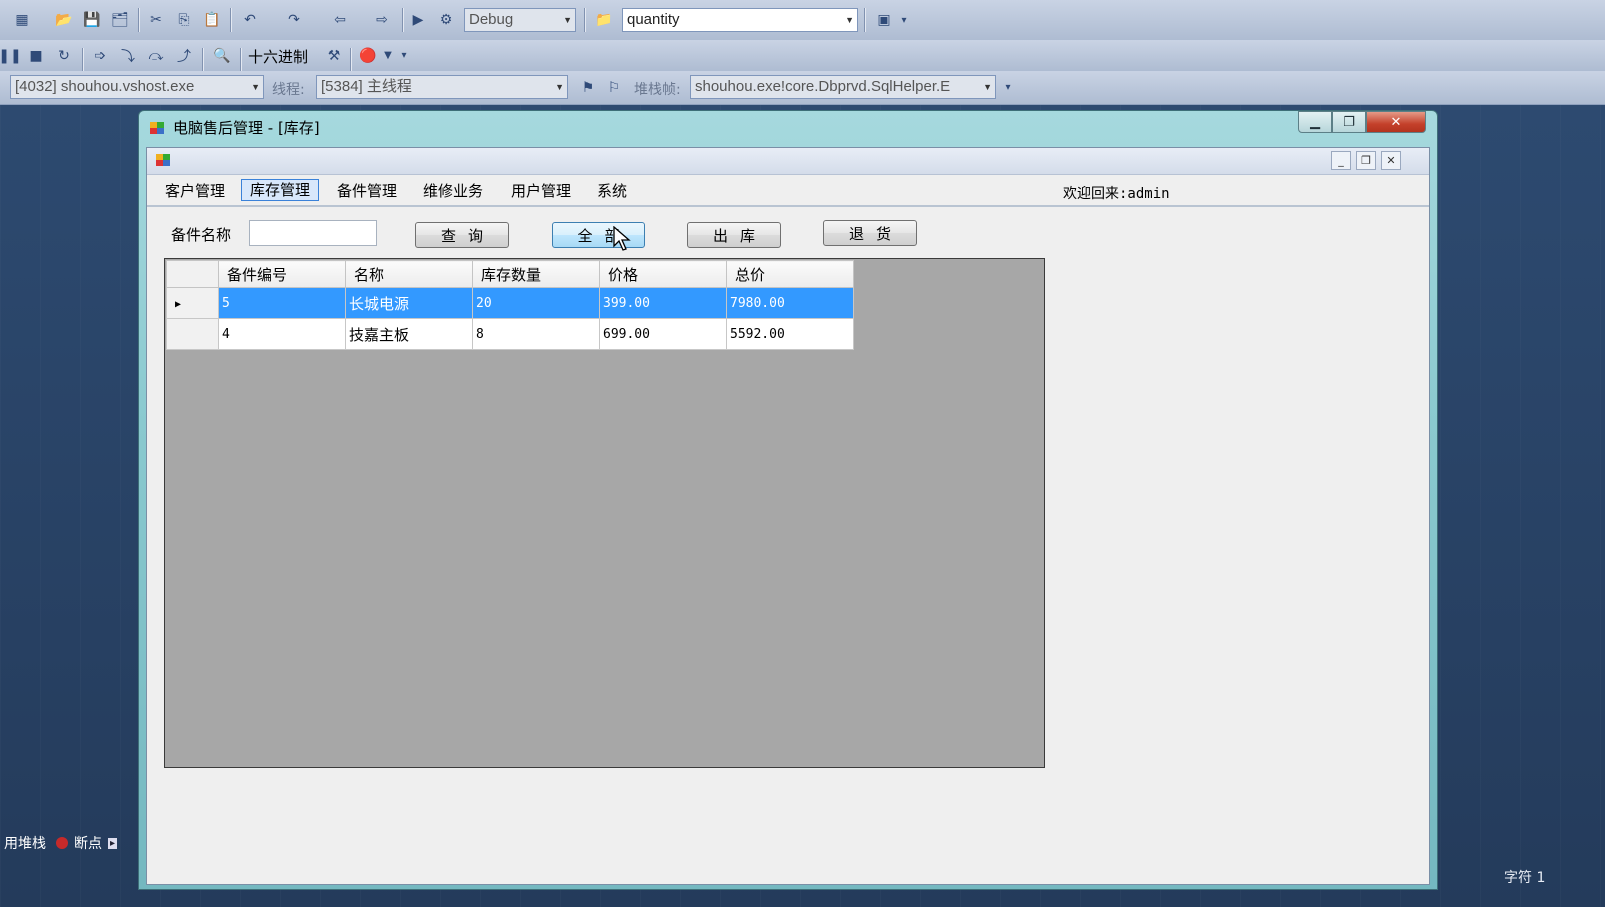 This screenshot has height=907, width=1605. I want to click on maximize-icon: ❐, so click(1349, 122).